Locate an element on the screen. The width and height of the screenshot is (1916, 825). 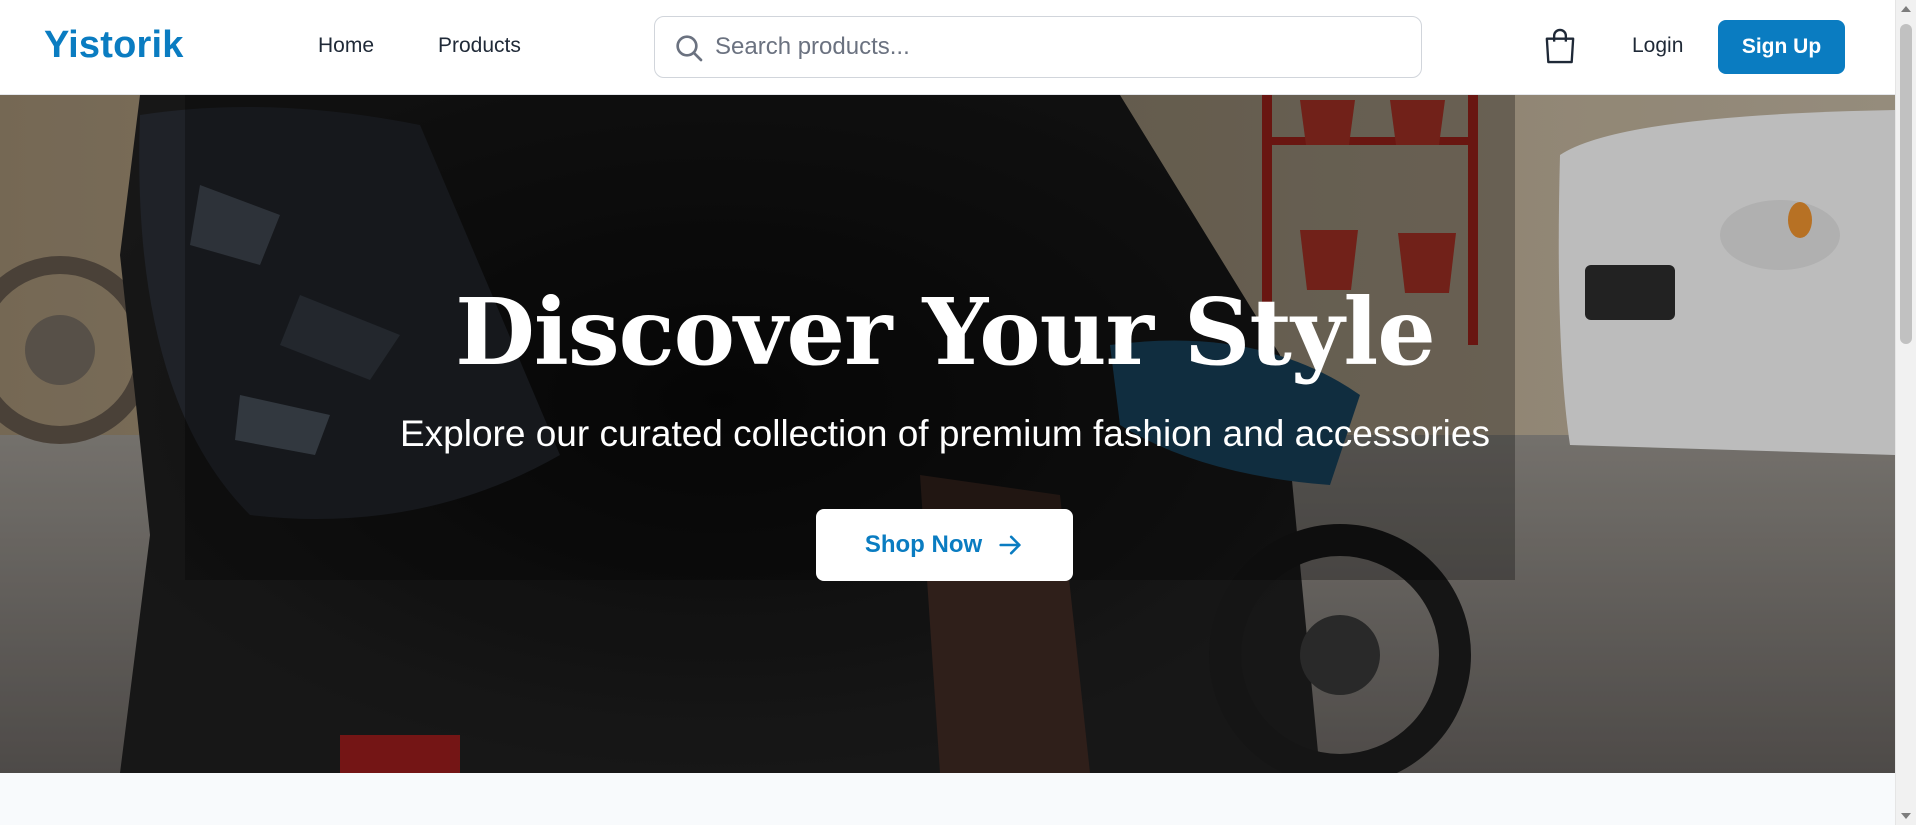
hero-title: Discover Your Style is located at coordinates (945, 332).